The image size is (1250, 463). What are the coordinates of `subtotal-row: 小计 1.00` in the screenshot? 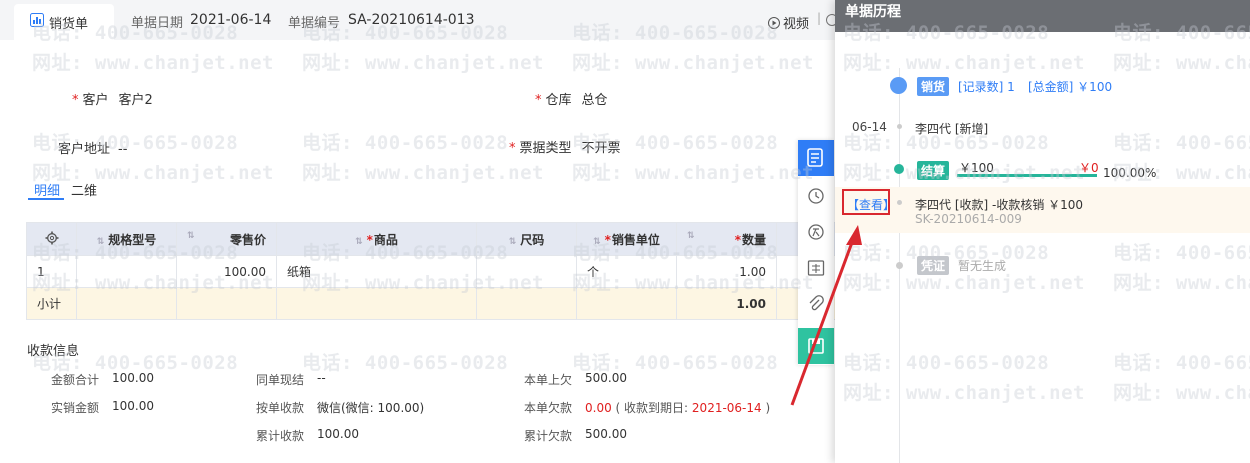 It's located at (432, 303).